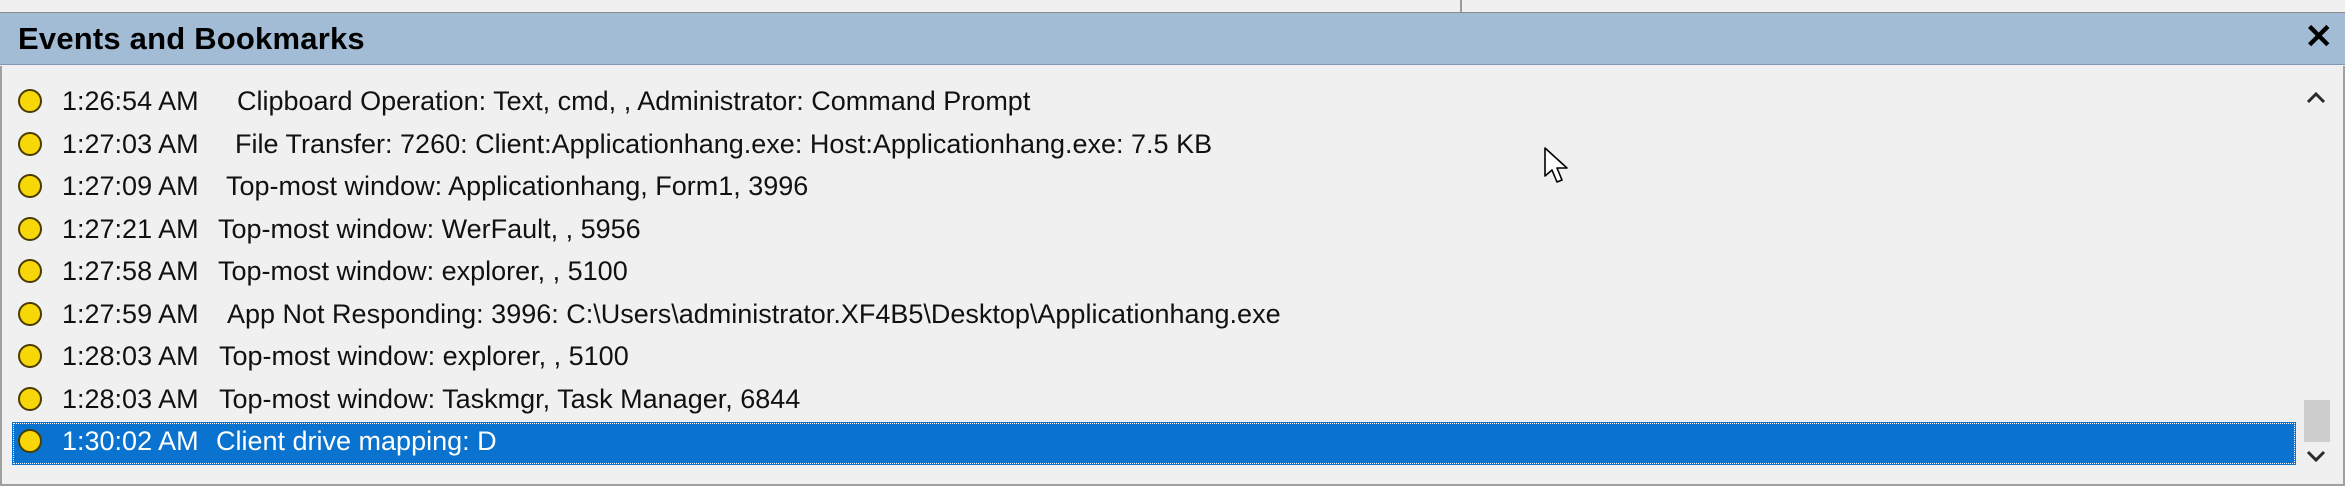 The image size is (2345, 486). What do you see at coordinates (130, 101) in the screenshot?
I see `event-time: 1:26:54 AM` at bounding box center [130, 101].